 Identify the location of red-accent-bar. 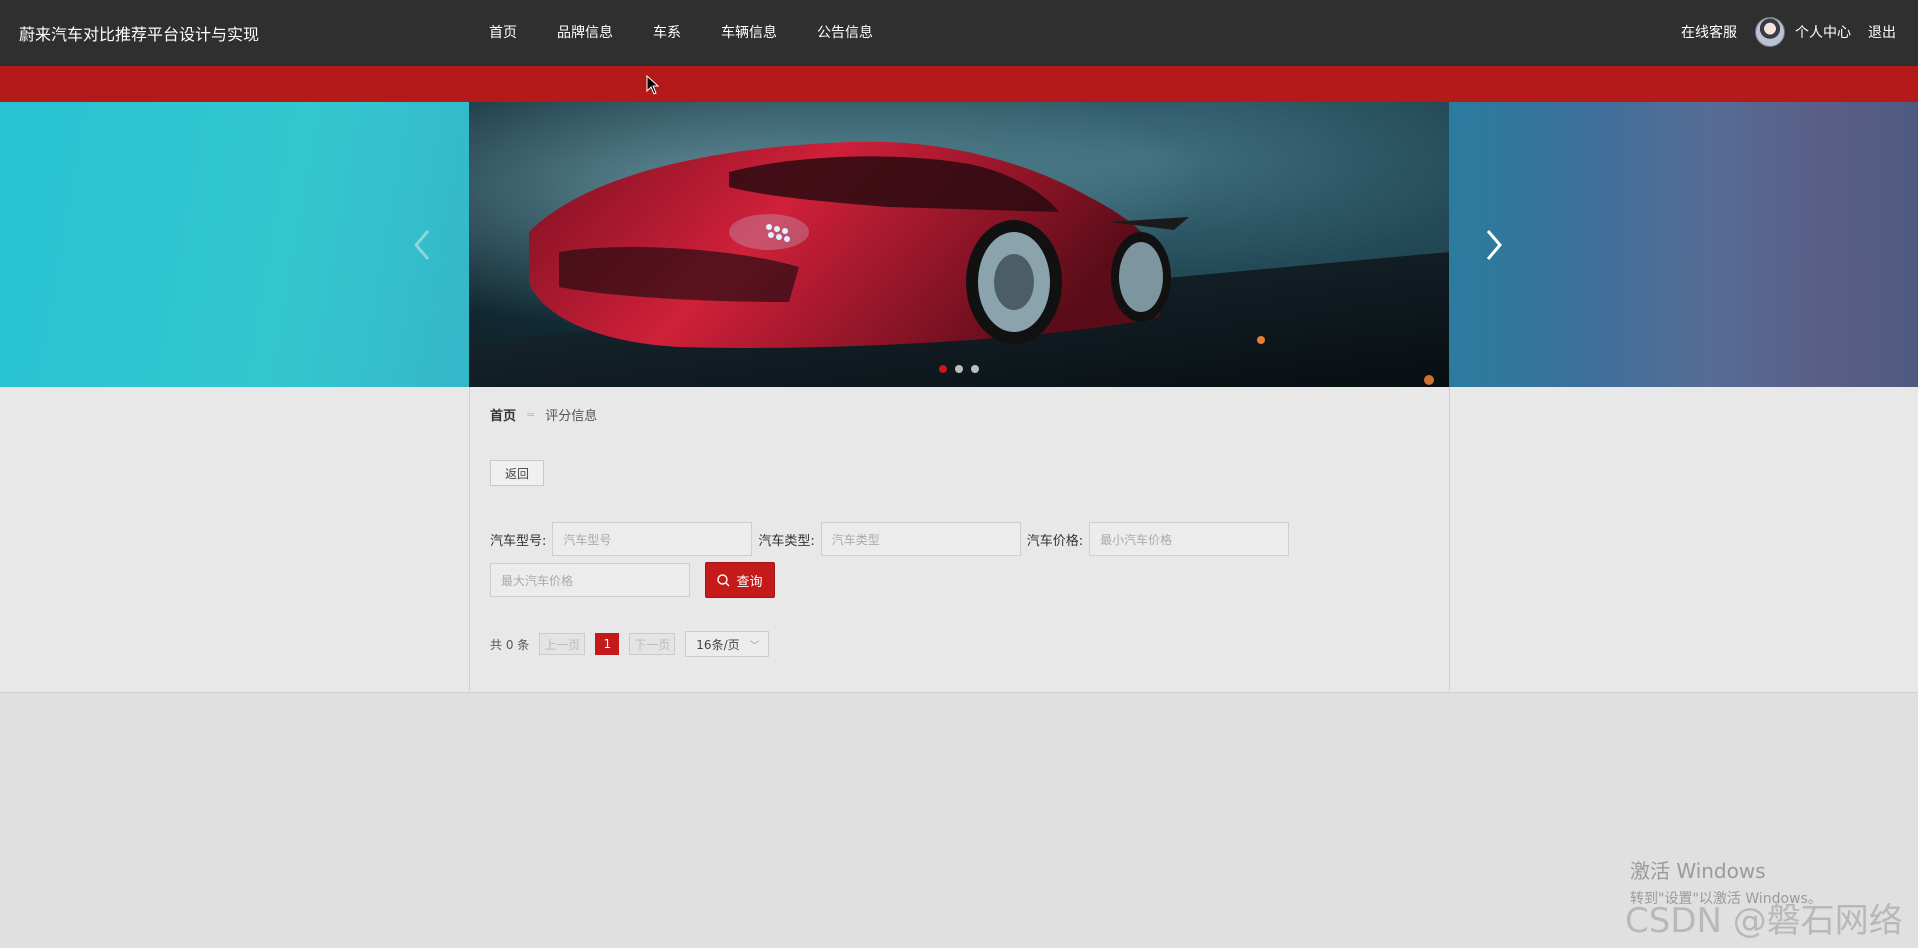
(959, 84).